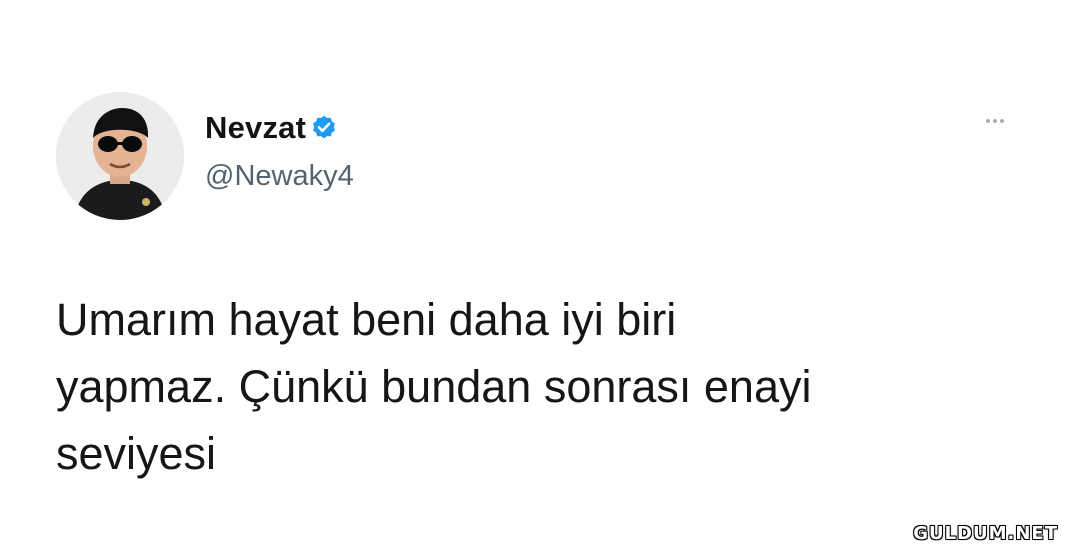  Describe the element at coordinates (434, 386) in the screenshot. I see `tweet-text-line: yapmaz. Çünkü bundan sonrası enayi` at that location.